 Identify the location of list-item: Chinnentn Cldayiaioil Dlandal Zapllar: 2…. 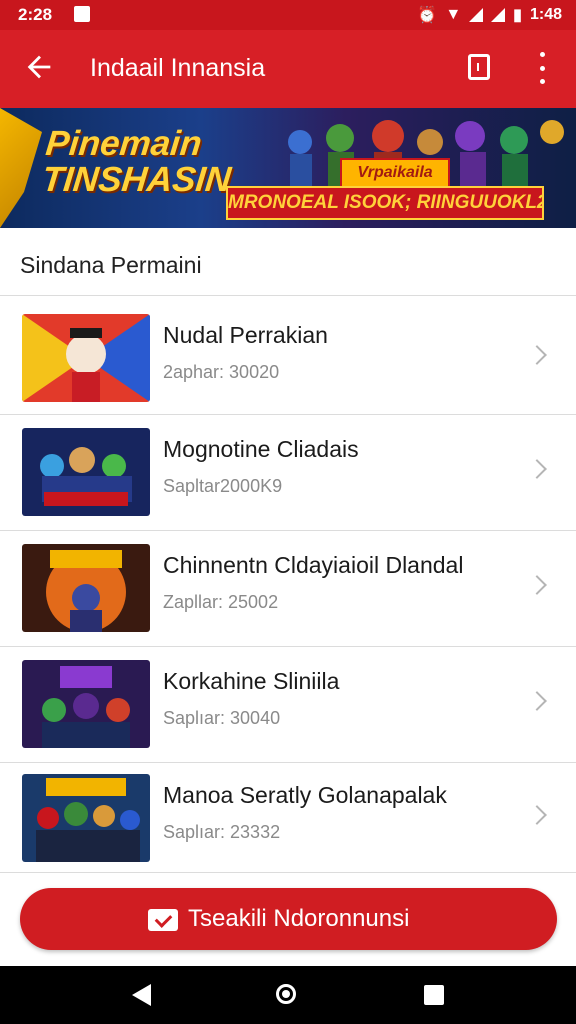
(288, 590).